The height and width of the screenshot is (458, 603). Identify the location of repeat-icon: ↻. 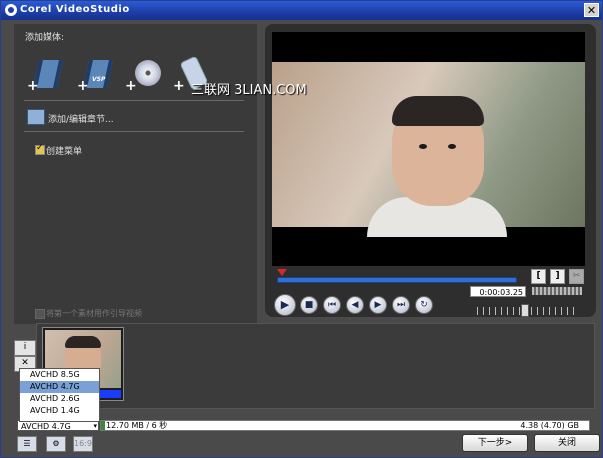
(424, 305).